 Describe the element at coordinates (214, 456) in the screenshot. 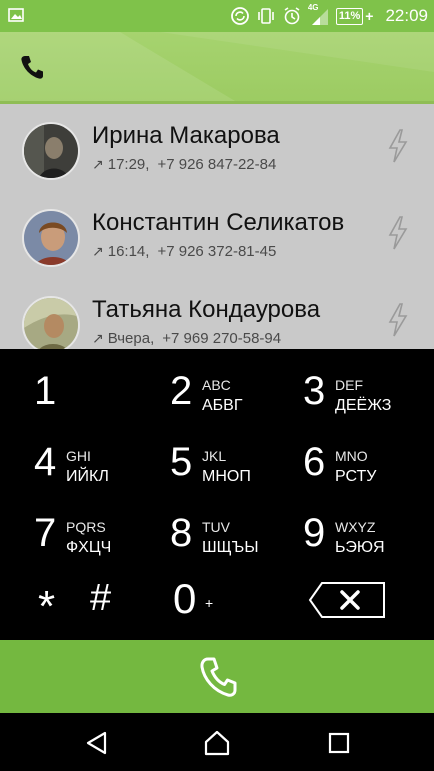

I see `key-latin-letters: JKL` at that location.